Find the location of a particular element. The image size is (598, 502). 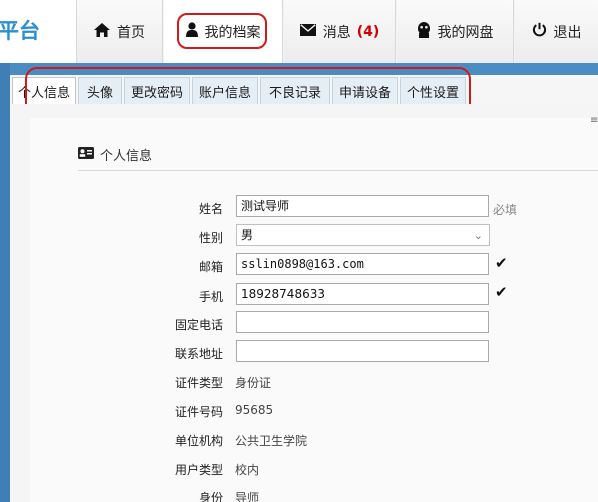

section-header: 个人信息 is located at coordinates (115, 154).